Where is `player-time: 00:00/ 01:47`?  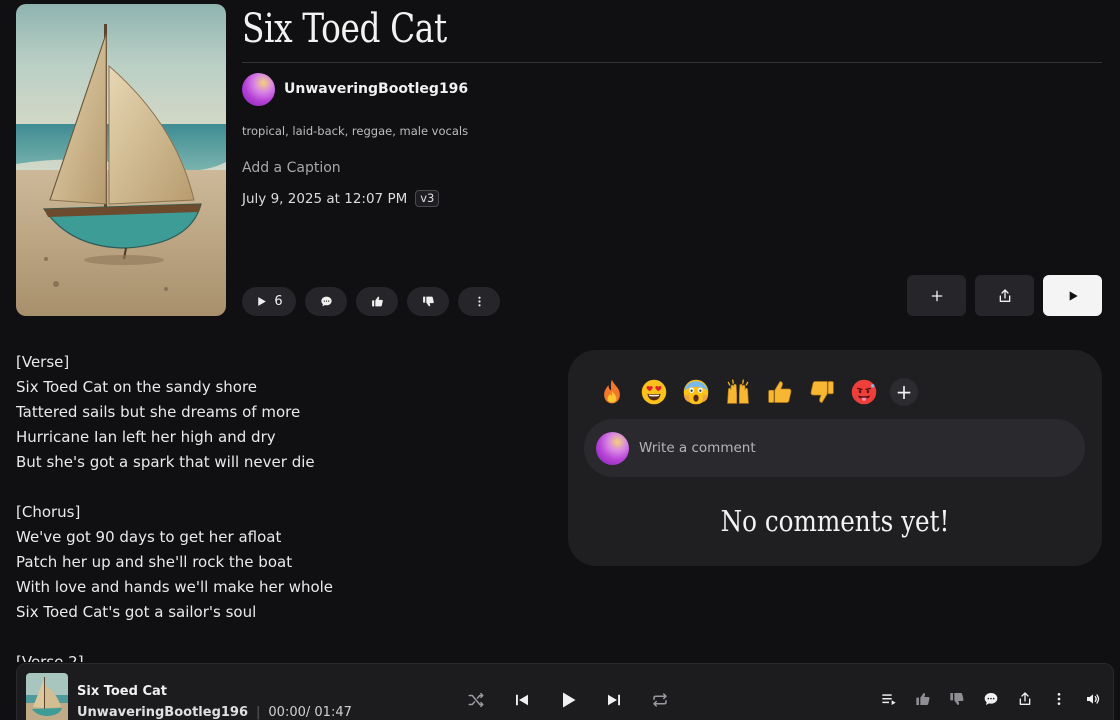
player-time: 00:00/ 01:47 is located at coordinates (309, 712).